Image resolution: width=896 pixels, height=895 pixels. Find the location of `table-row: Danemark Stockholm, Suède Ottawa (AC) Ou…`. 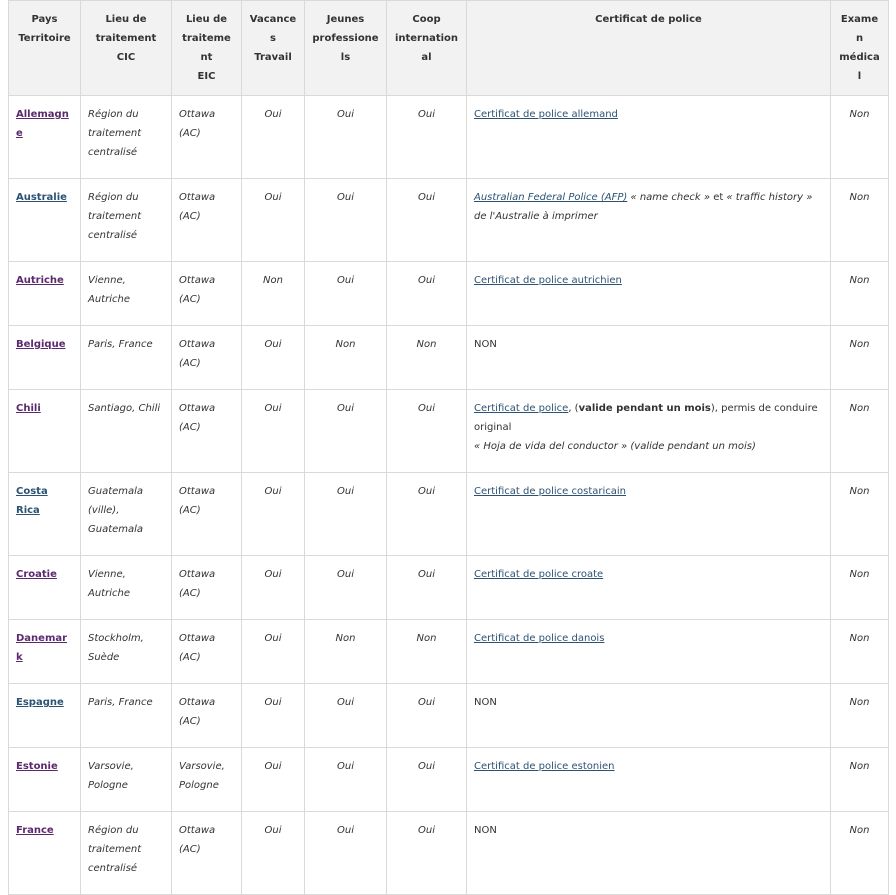

table-row: Danemark Stockholm, Suède Ottawa (AC) Ou… is located at coordinates (448, 651).